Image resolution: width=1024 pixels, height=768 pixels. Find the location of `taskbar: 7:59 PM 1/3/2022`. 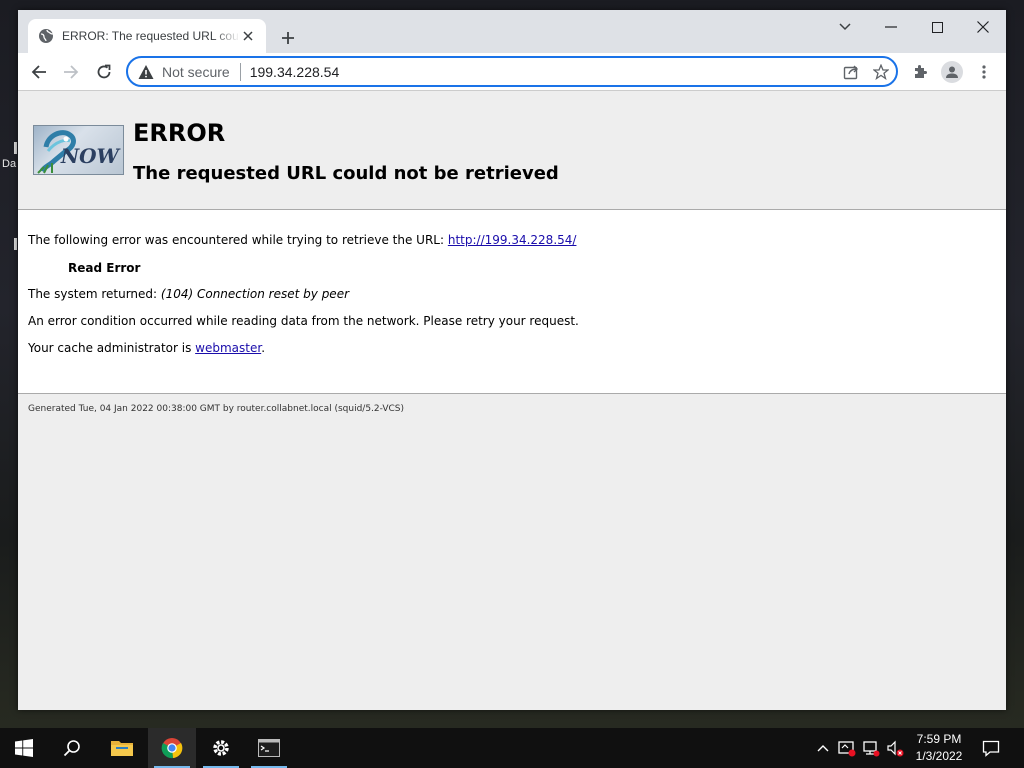

taskbar: 7:59 PM 1/3/2022 is located at coordinates (512, 748).